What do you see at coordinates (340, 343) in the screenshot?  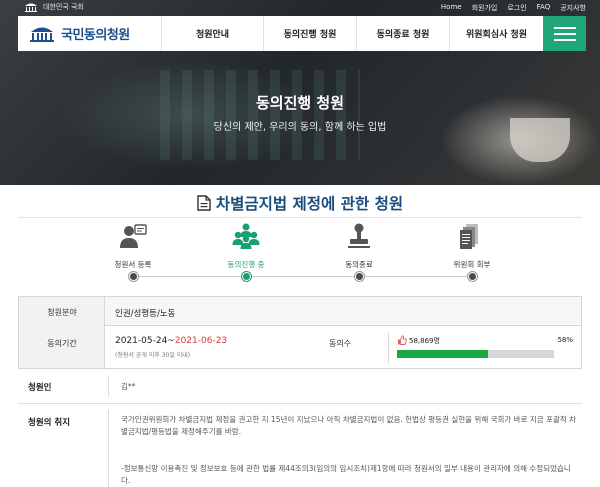 I see `agree-label: 동의수` at bounding box center [340, 343].